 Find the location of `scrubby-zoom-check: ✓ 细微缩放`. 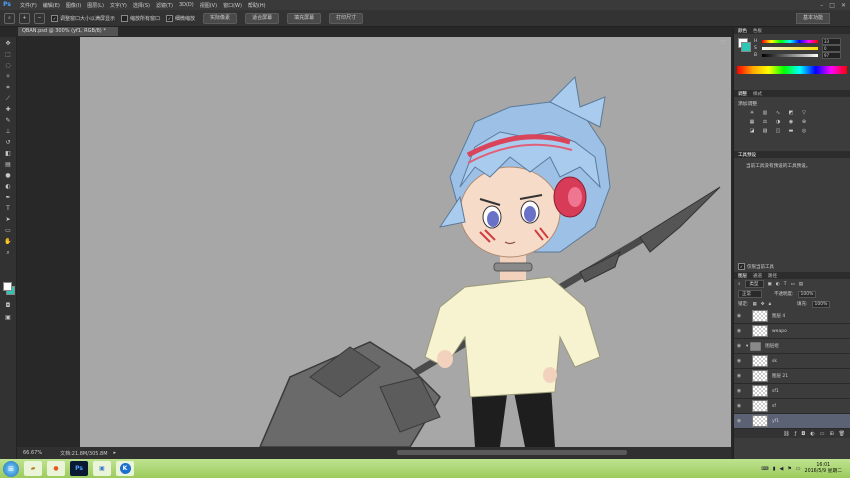

scrubby-zoom-check: ✓ 细微缩放 is located at coordinates (180, 18).